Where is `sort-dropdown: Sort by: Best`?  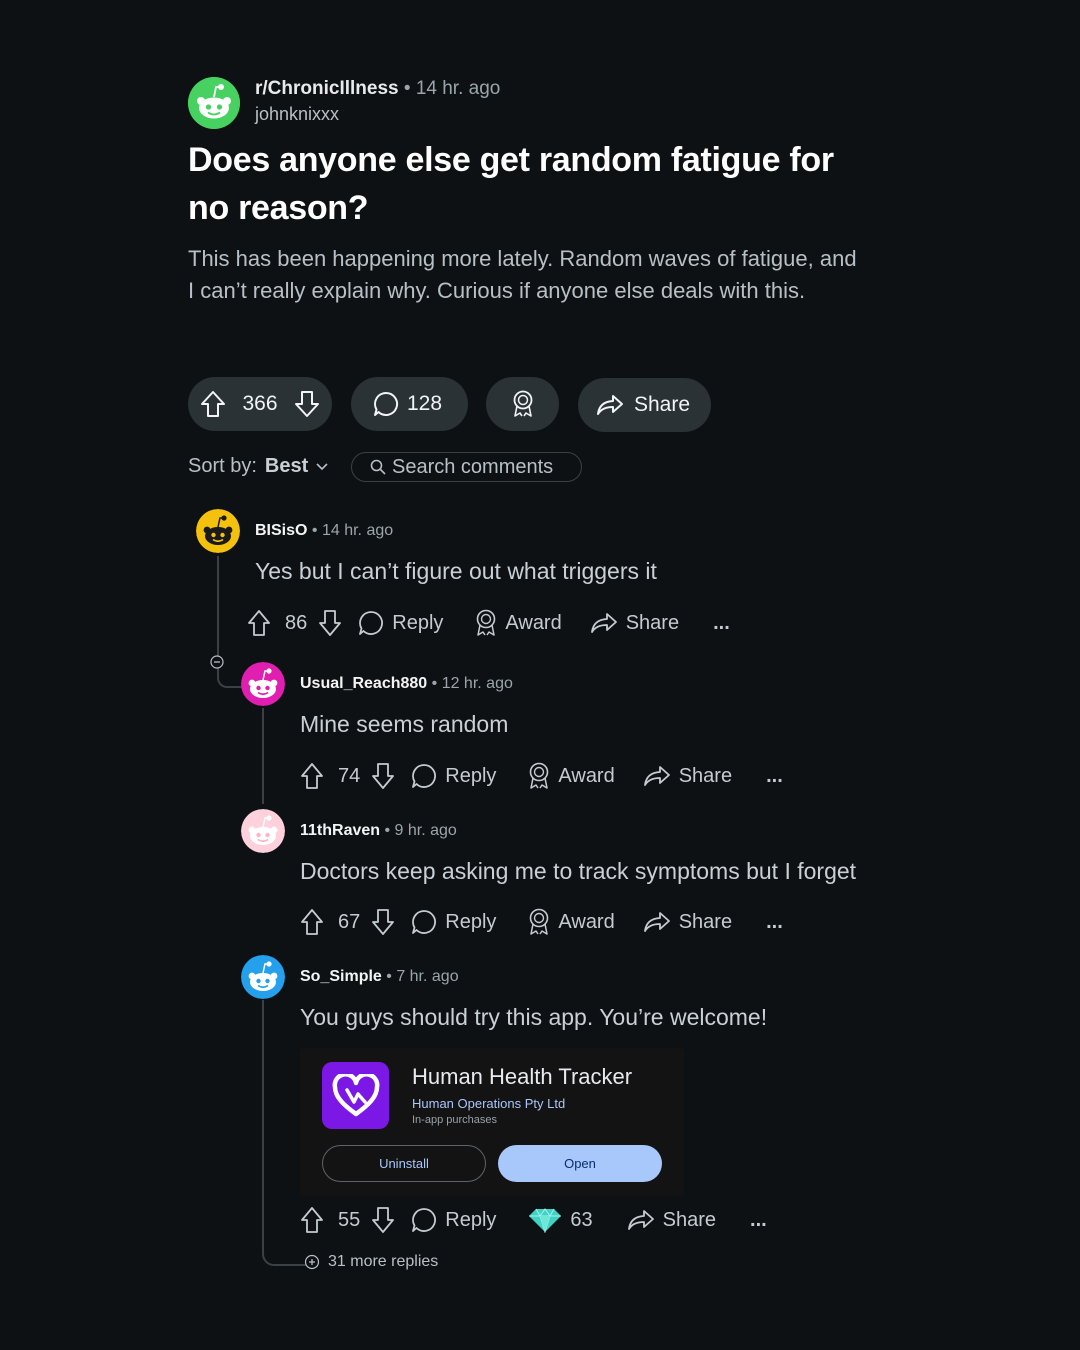 sort-dropdown: Sort by: Best is located at coordinates (258, 466).